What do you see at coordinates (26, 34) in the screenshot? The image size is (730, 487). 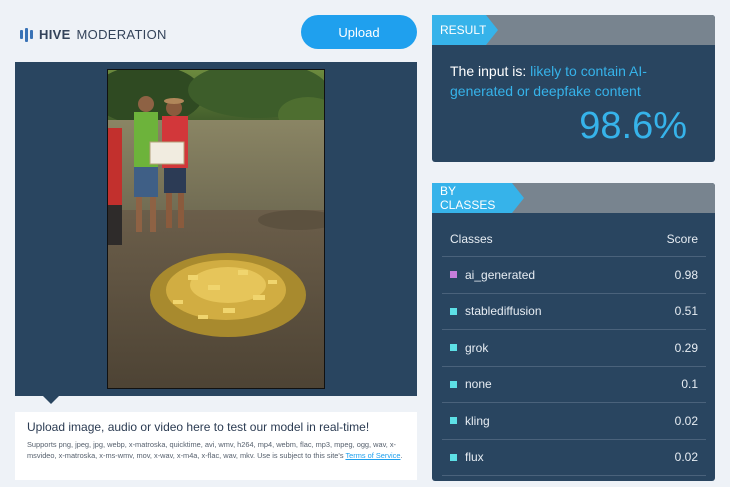 I see `logo-bars-icon` at bounding box center [26, 34].